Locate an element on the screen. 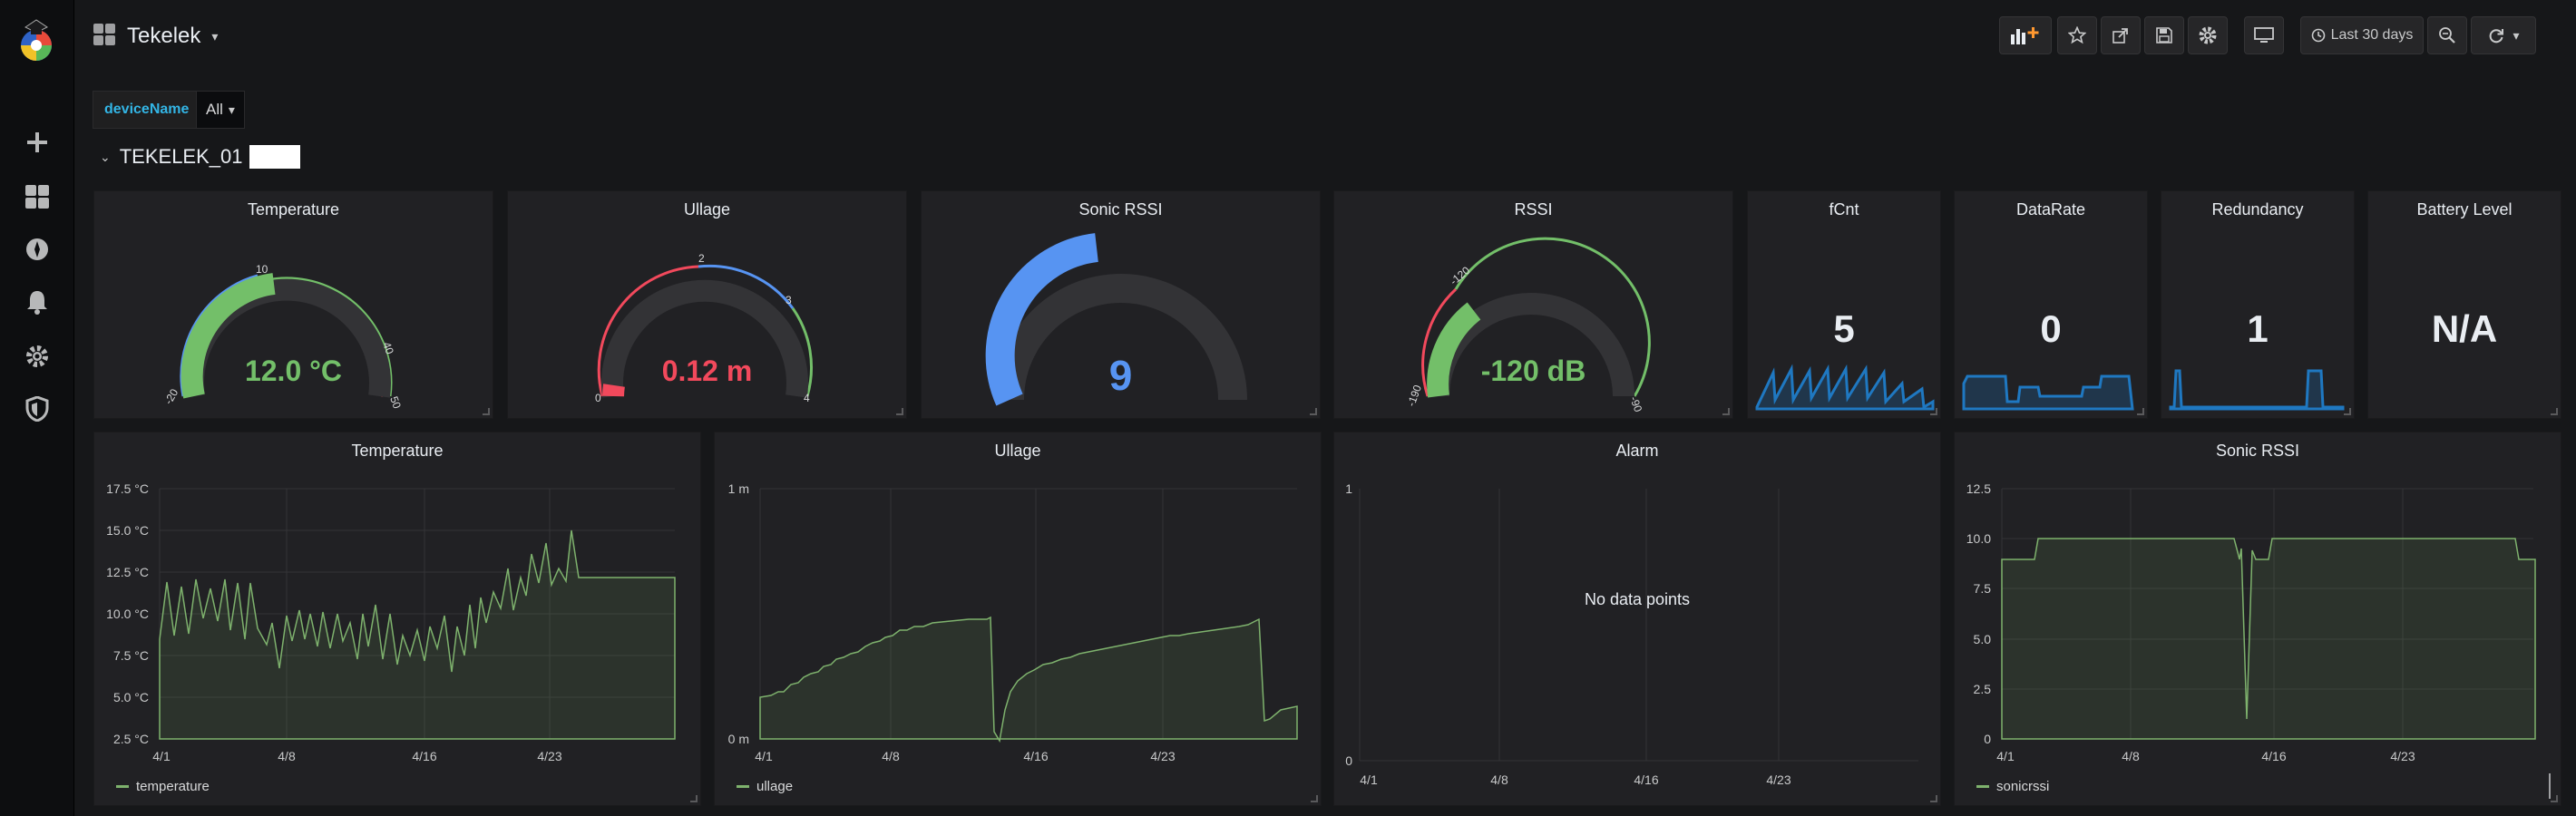 This screenshot has width=2576, height=816. side-menu is located at coordinates (37, 408).